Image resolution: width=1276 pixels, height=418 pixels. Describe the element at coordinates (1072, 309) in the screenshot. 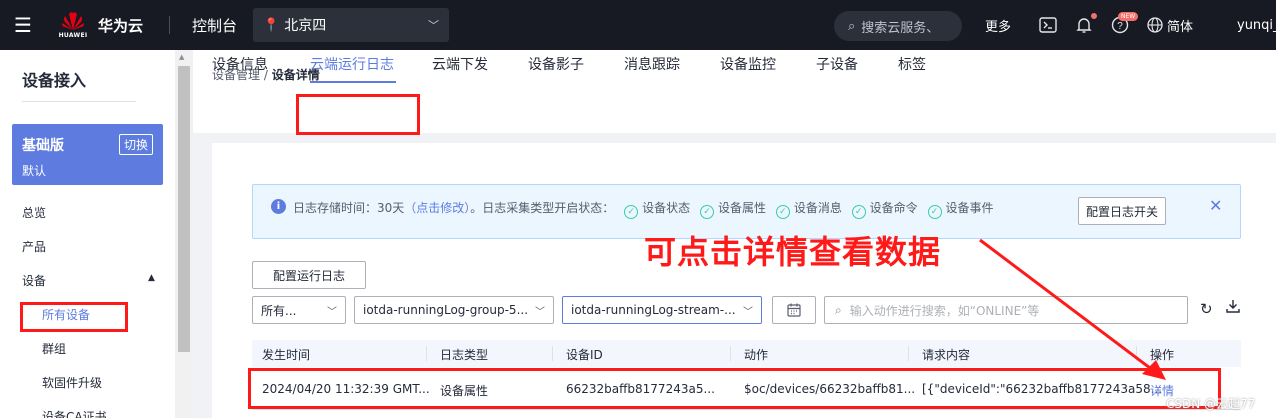

I see `annotation-arrow` at that location.